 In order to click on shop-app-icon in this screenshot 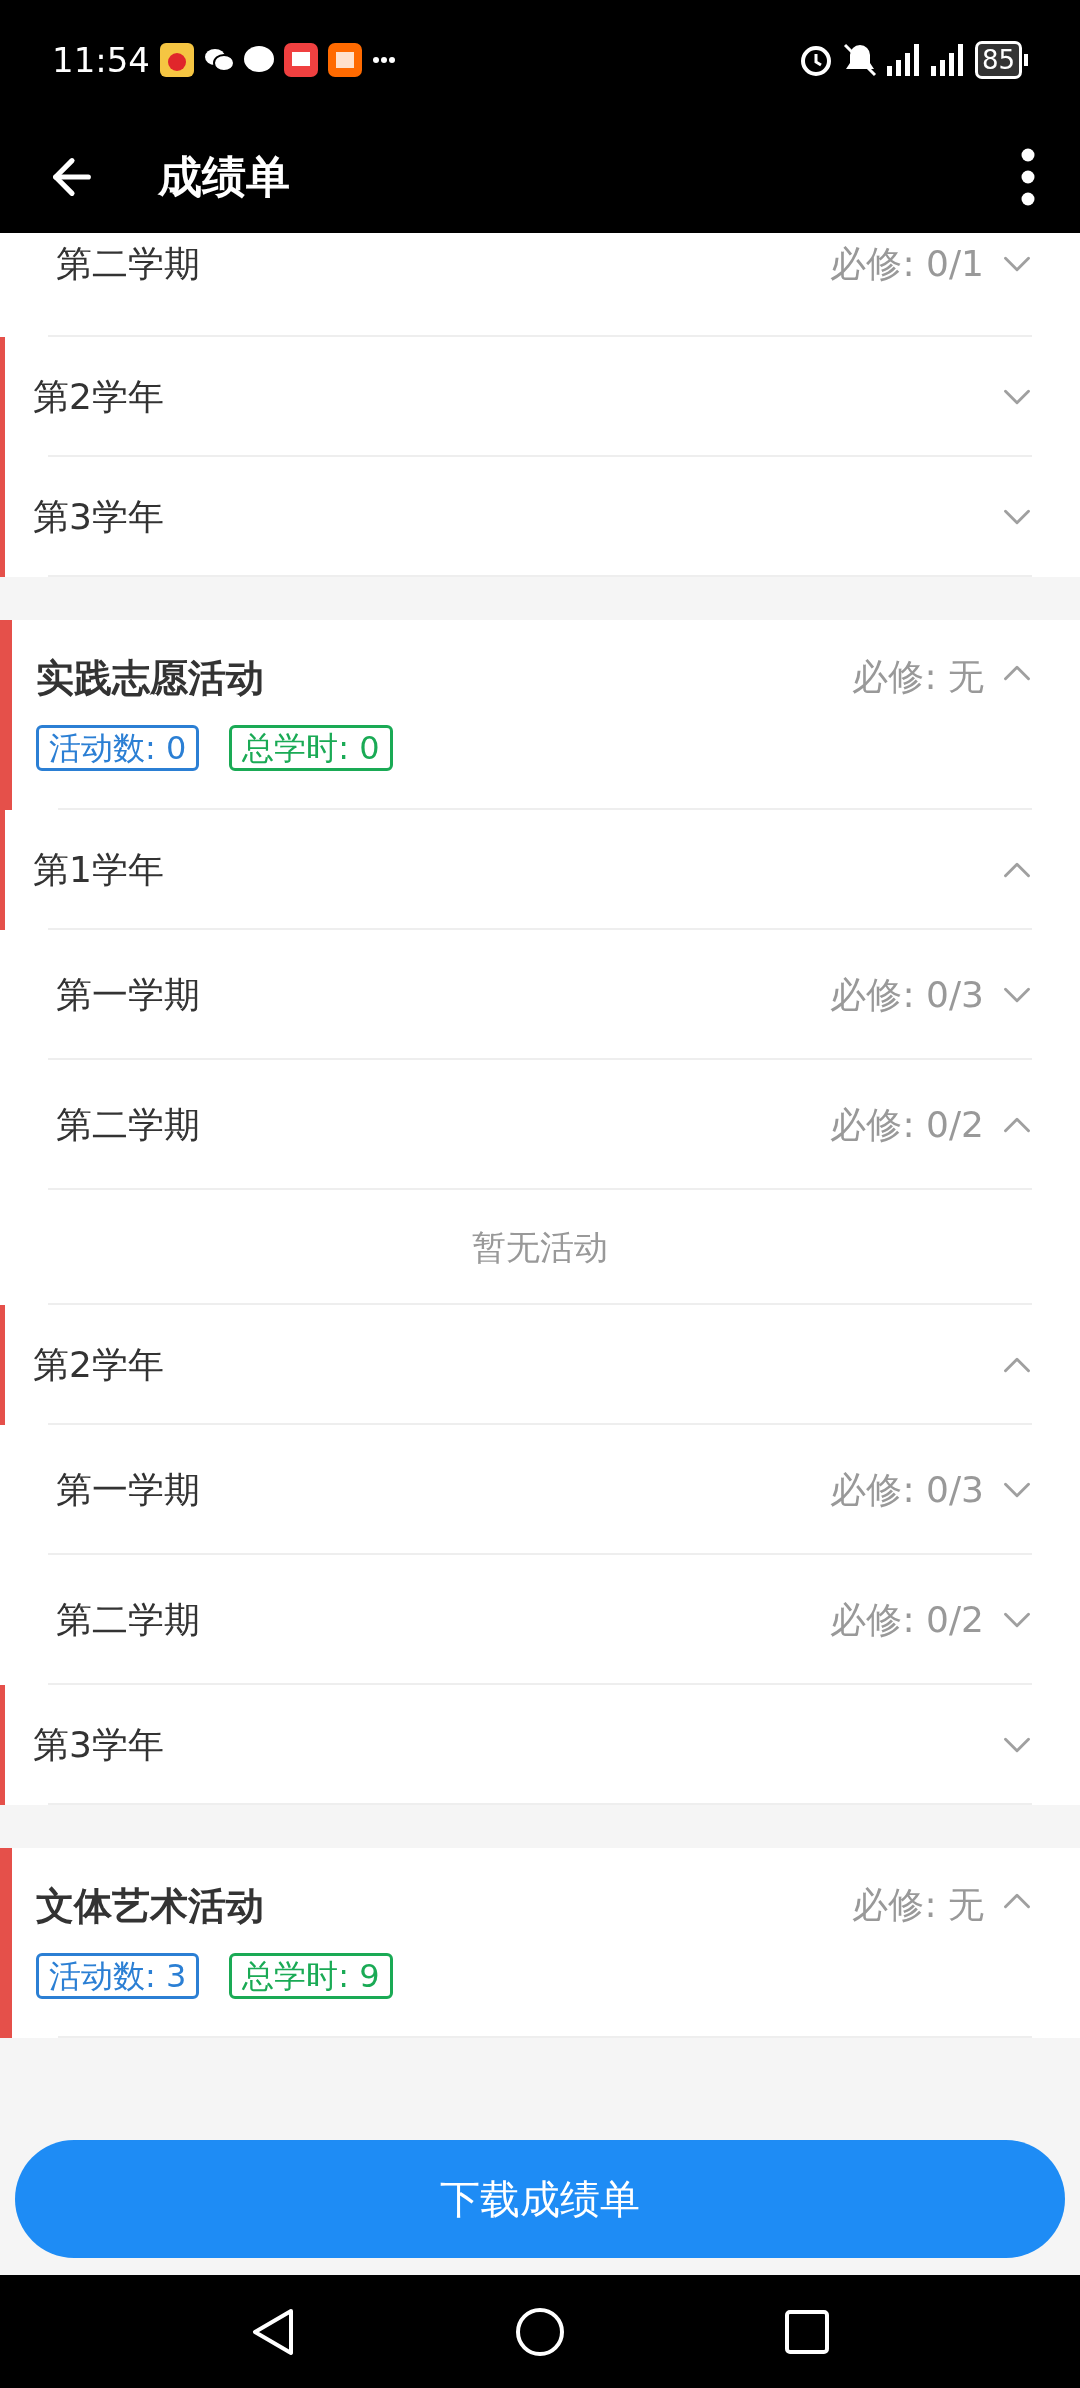, I will do `click(345, 60)`.